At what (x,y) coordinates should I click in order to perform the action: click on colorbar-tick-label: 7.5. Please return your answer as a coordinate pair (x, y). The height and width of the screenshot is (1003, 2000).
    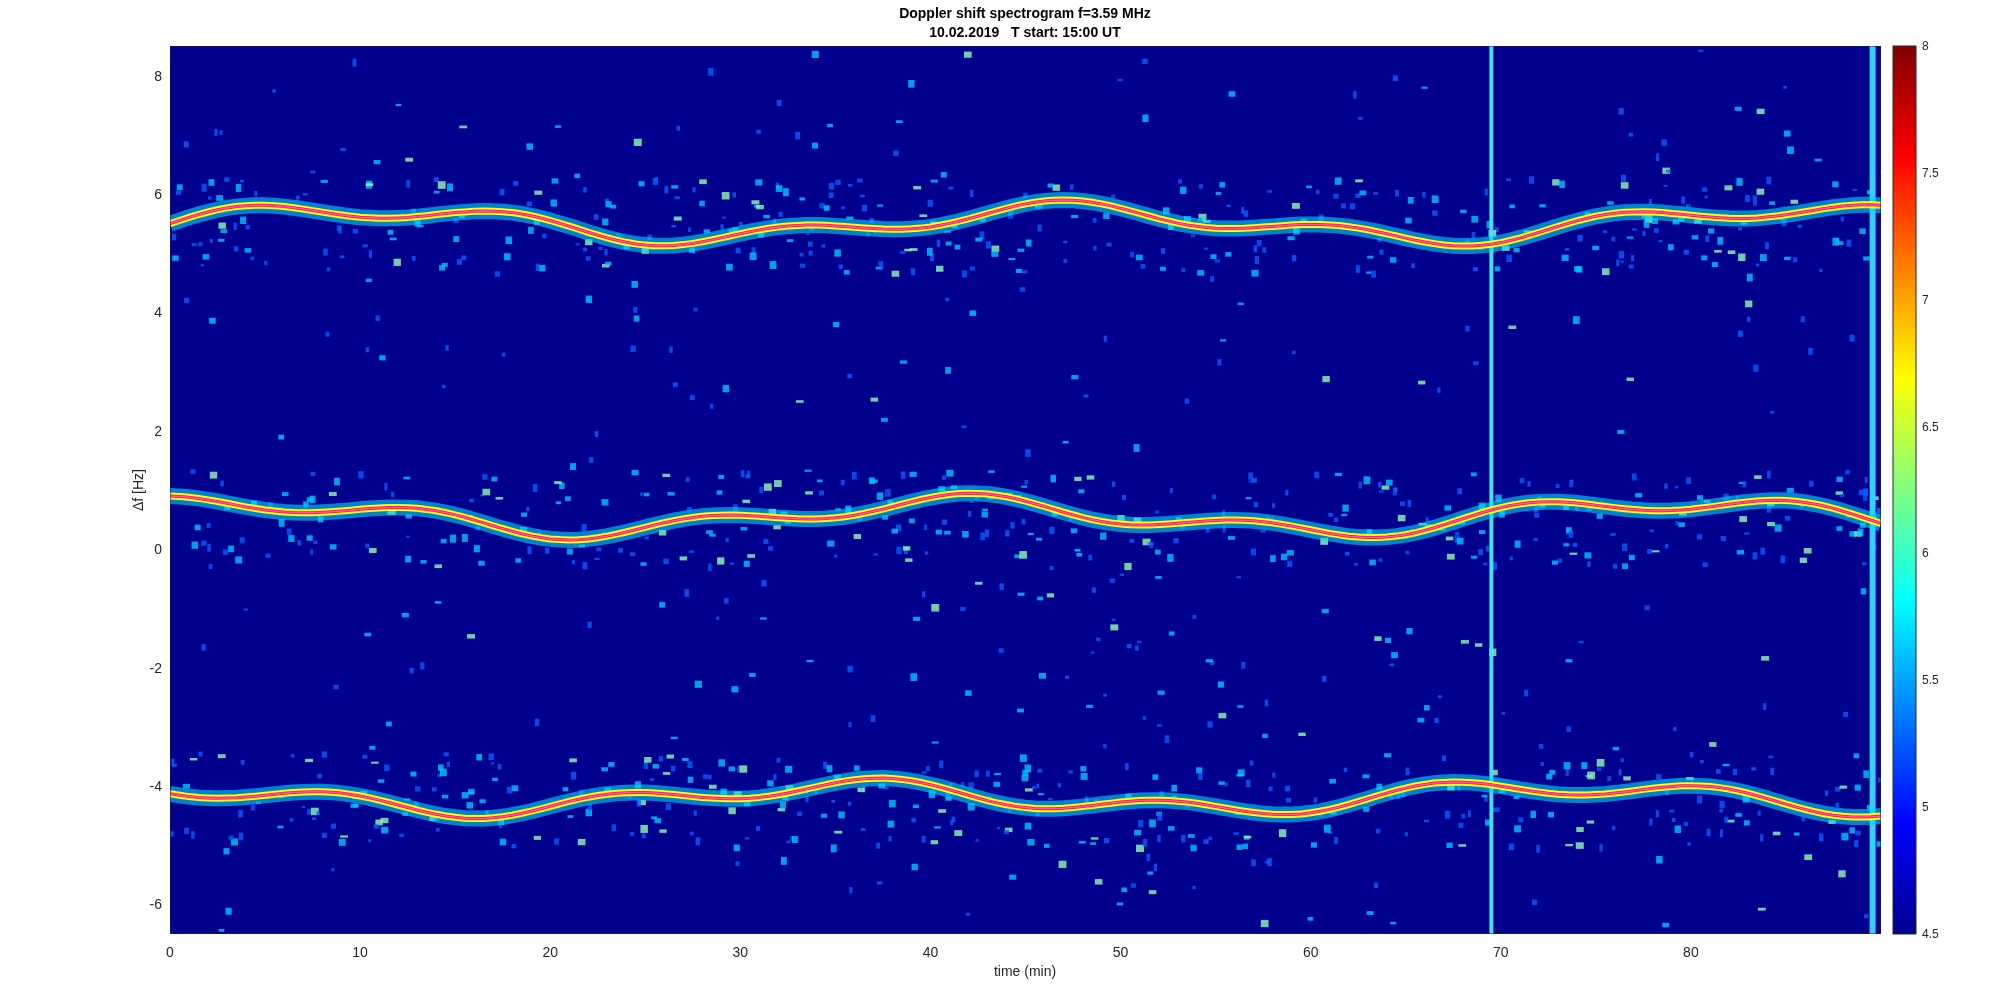
    Looking at the image, I should click on (1930, 172).